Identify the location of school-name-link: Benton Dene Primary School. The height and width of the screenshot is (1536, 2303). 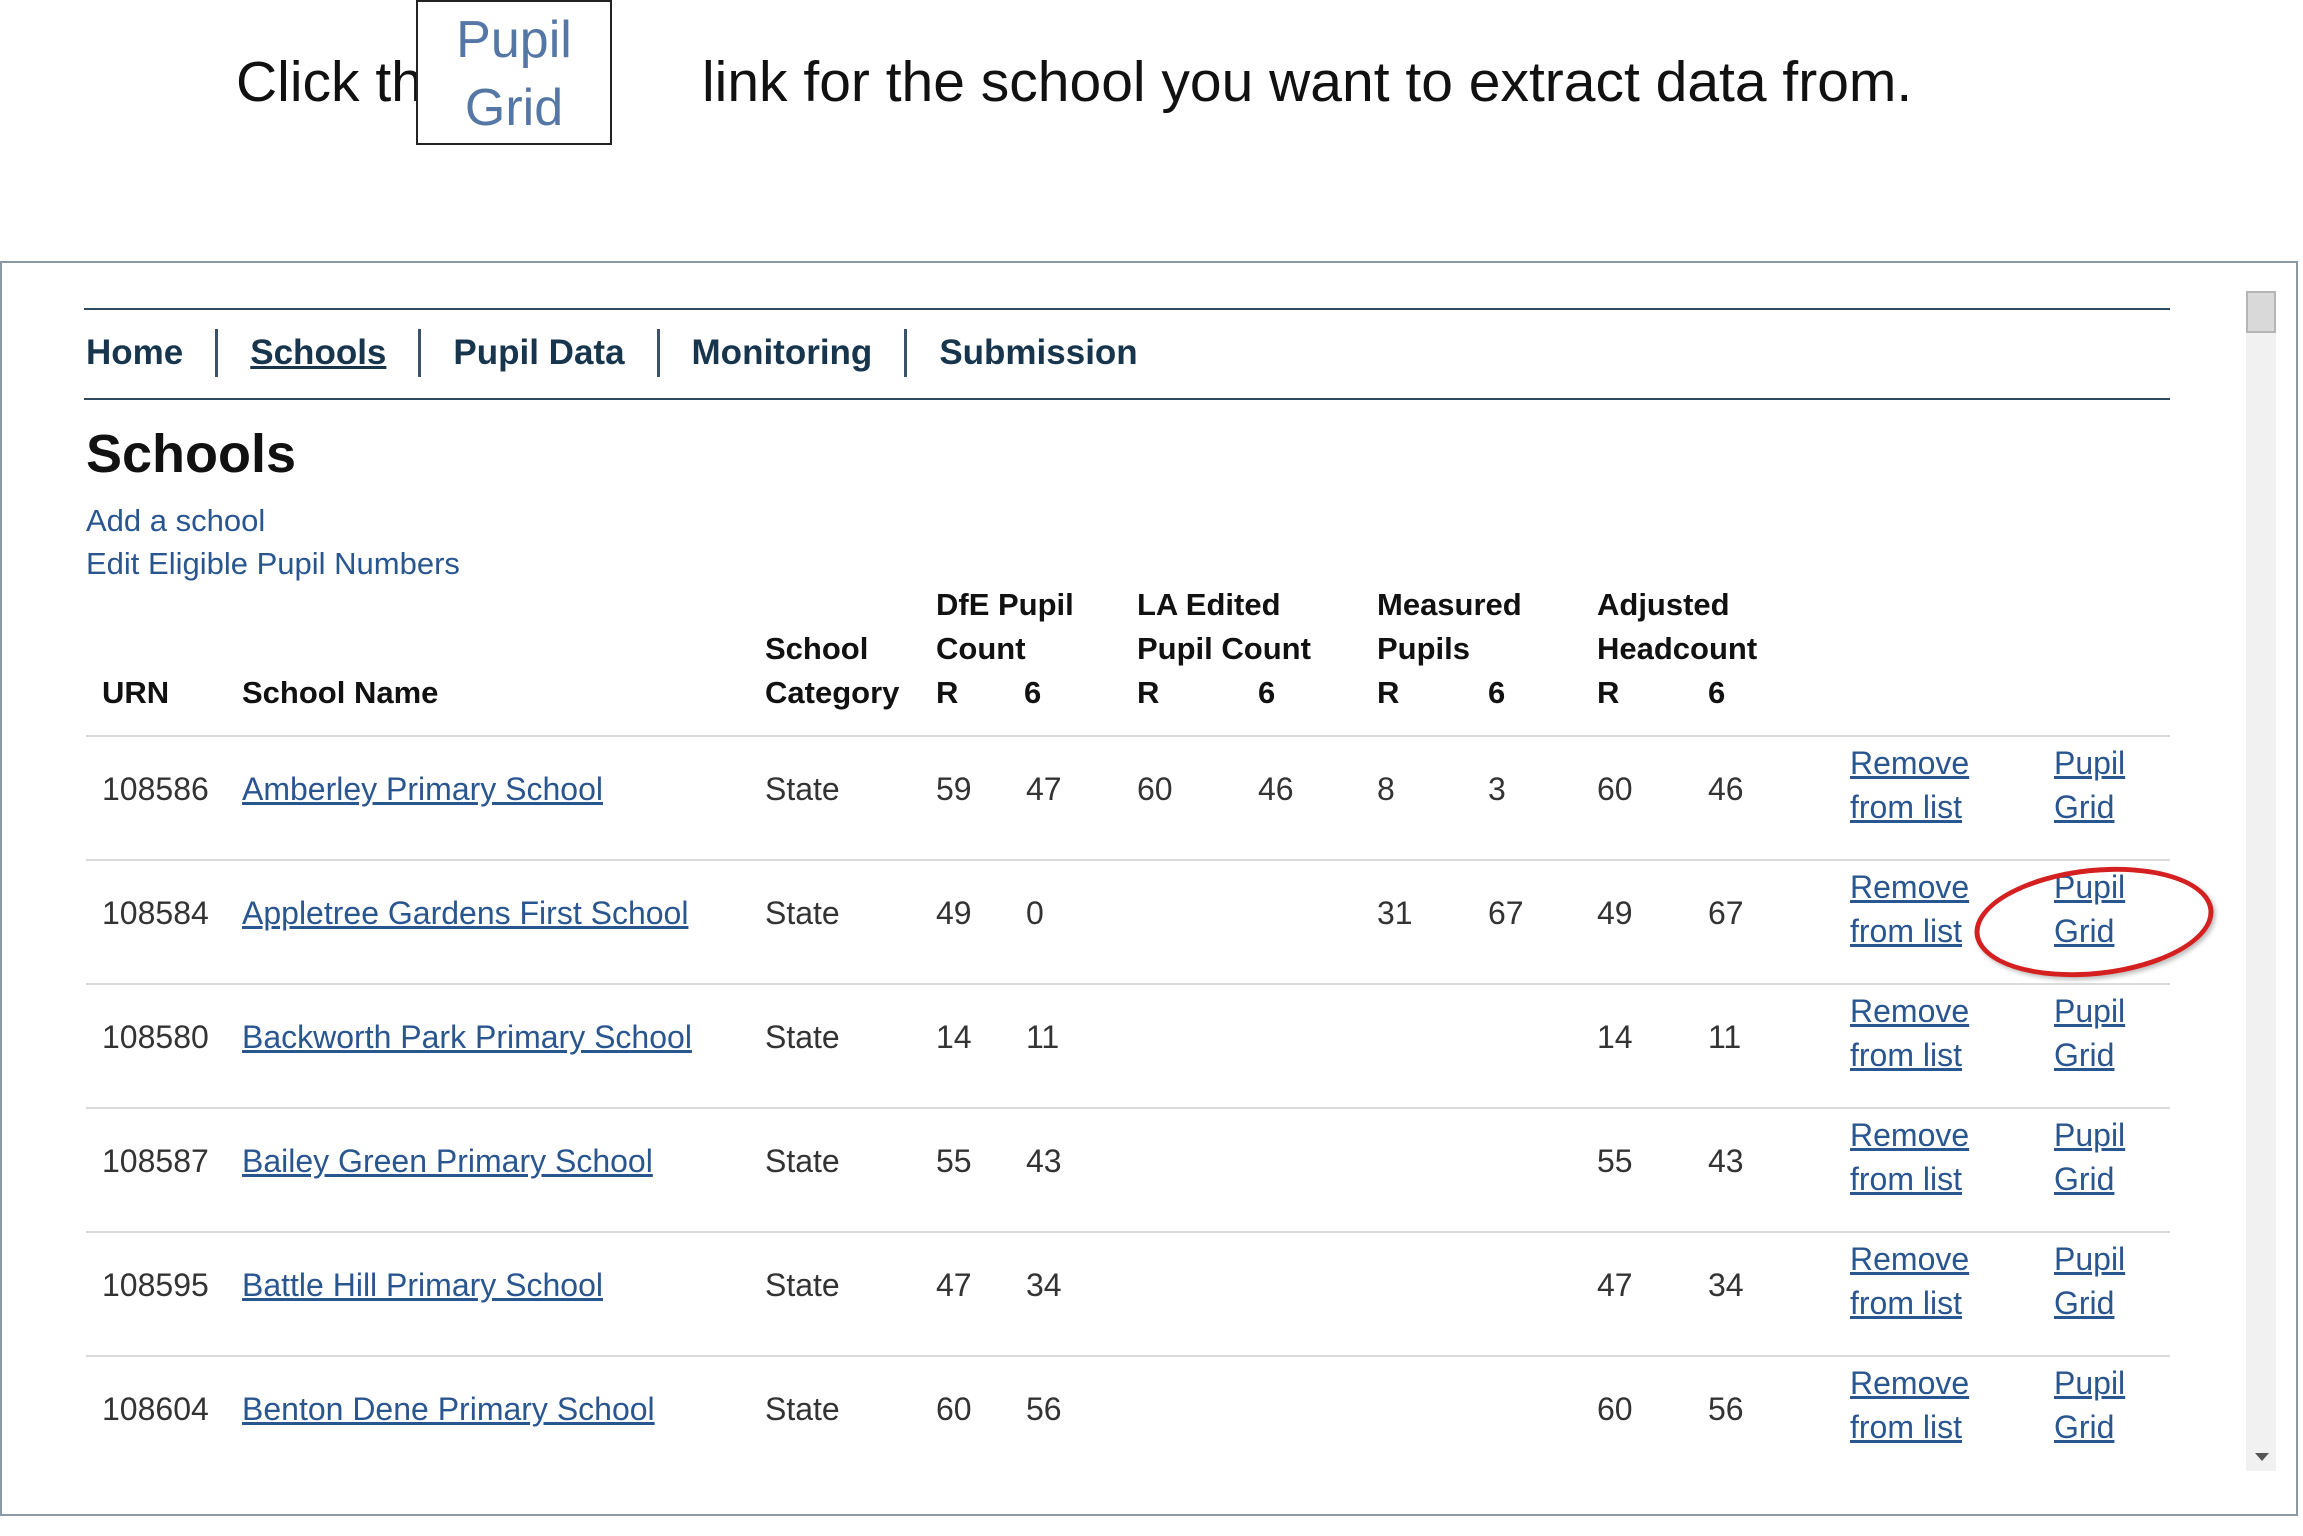
(448, 1409).